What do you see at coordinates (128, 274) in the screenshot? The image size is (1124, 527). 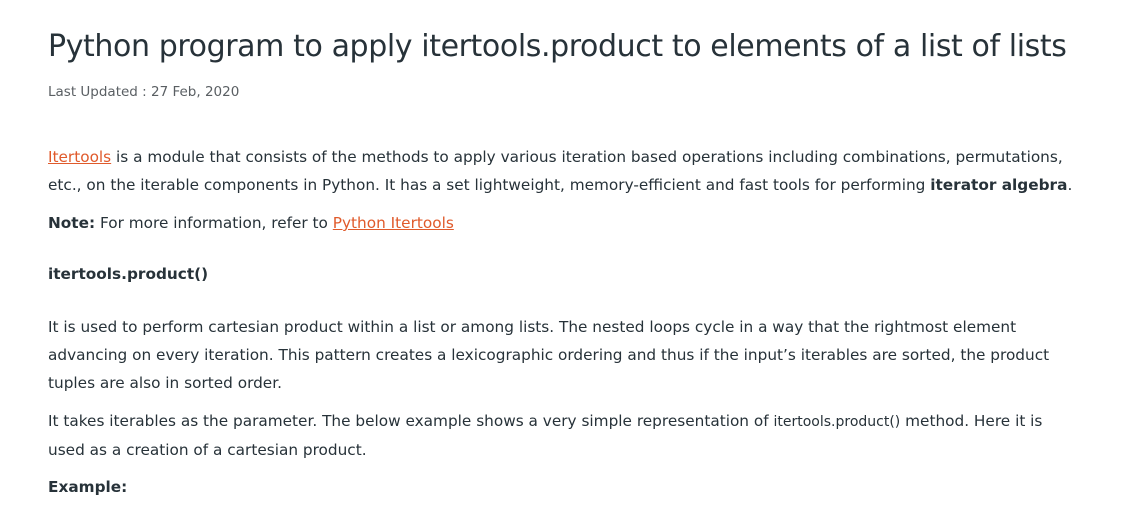 I see `section-heading: itertools.product()` at bounding box center [128, 274].